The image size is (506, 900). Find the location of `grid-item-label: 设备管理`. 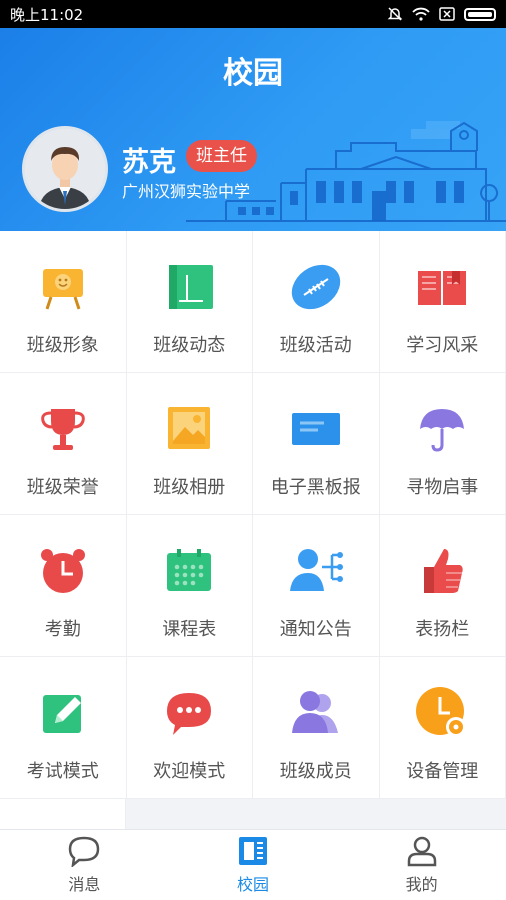

grid-item-label: 设备管理 is located at coordinates (442, 771).